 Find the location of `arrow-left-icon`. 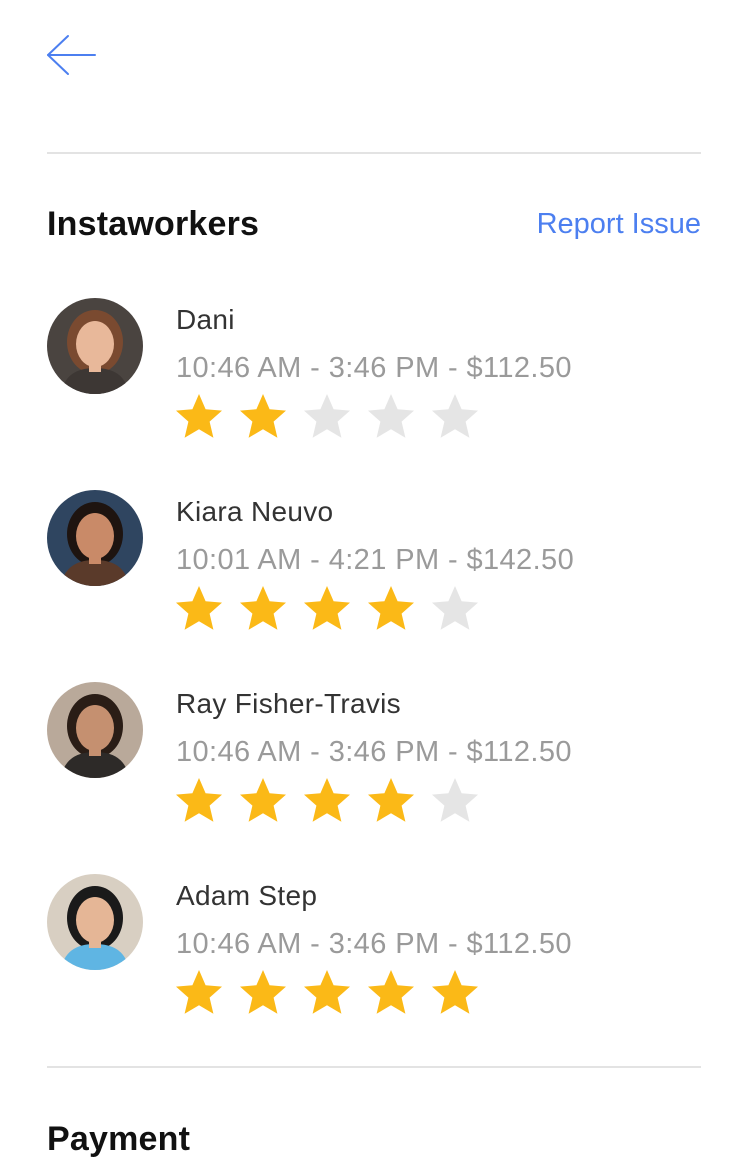

arrow-left-icon is located at coordinates (71, 55).